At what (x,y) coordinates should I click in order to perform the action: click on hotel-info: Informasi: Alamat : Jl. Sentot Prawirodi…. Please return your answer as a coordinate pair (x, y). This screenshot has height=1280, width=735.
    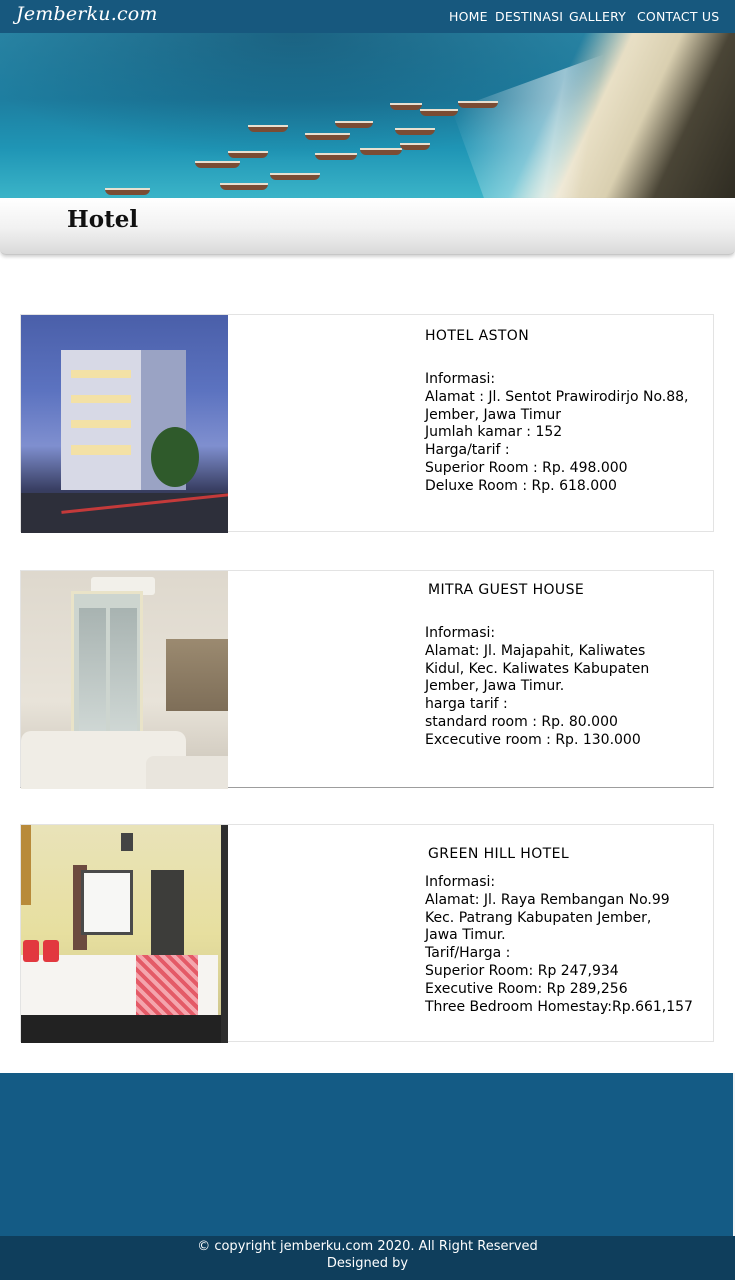
    Looking at the image, I should click on (557, 432).